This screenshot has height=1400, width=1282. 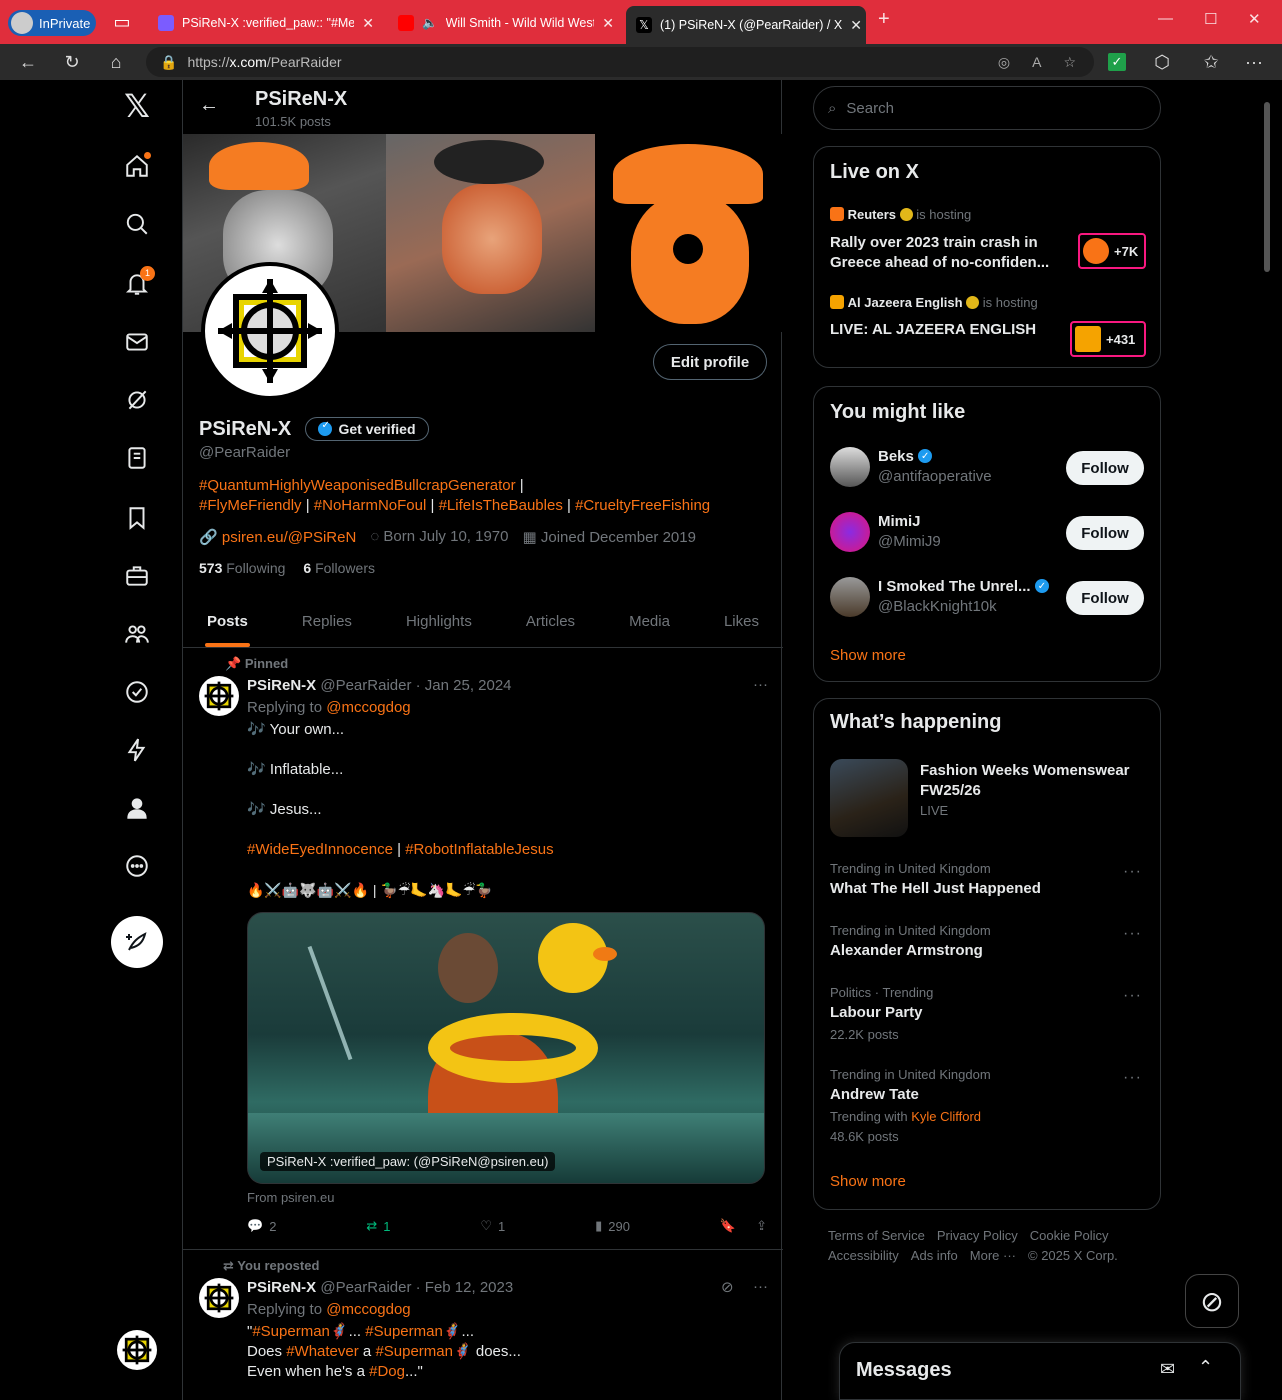 What do you see at coordinates (137, 284) in the screenshot?
I see `notifications-bell-icon: 1` at bounding box center [137, 284].